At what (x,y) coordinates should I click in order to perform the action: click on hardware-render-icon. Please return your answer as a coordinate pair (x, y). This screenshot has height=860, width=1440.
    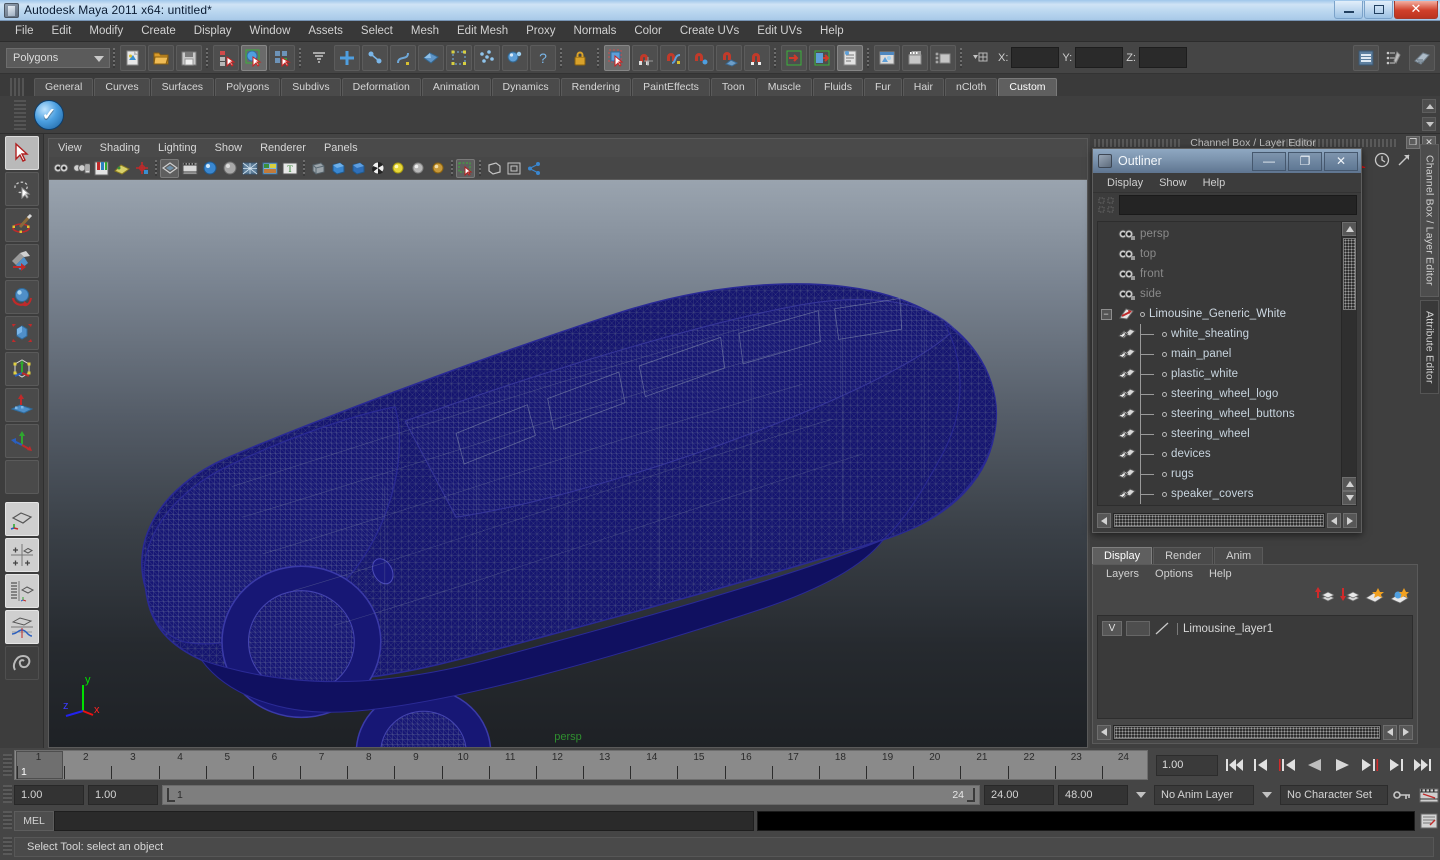
    Looking at the image, I should click on (377, 168).